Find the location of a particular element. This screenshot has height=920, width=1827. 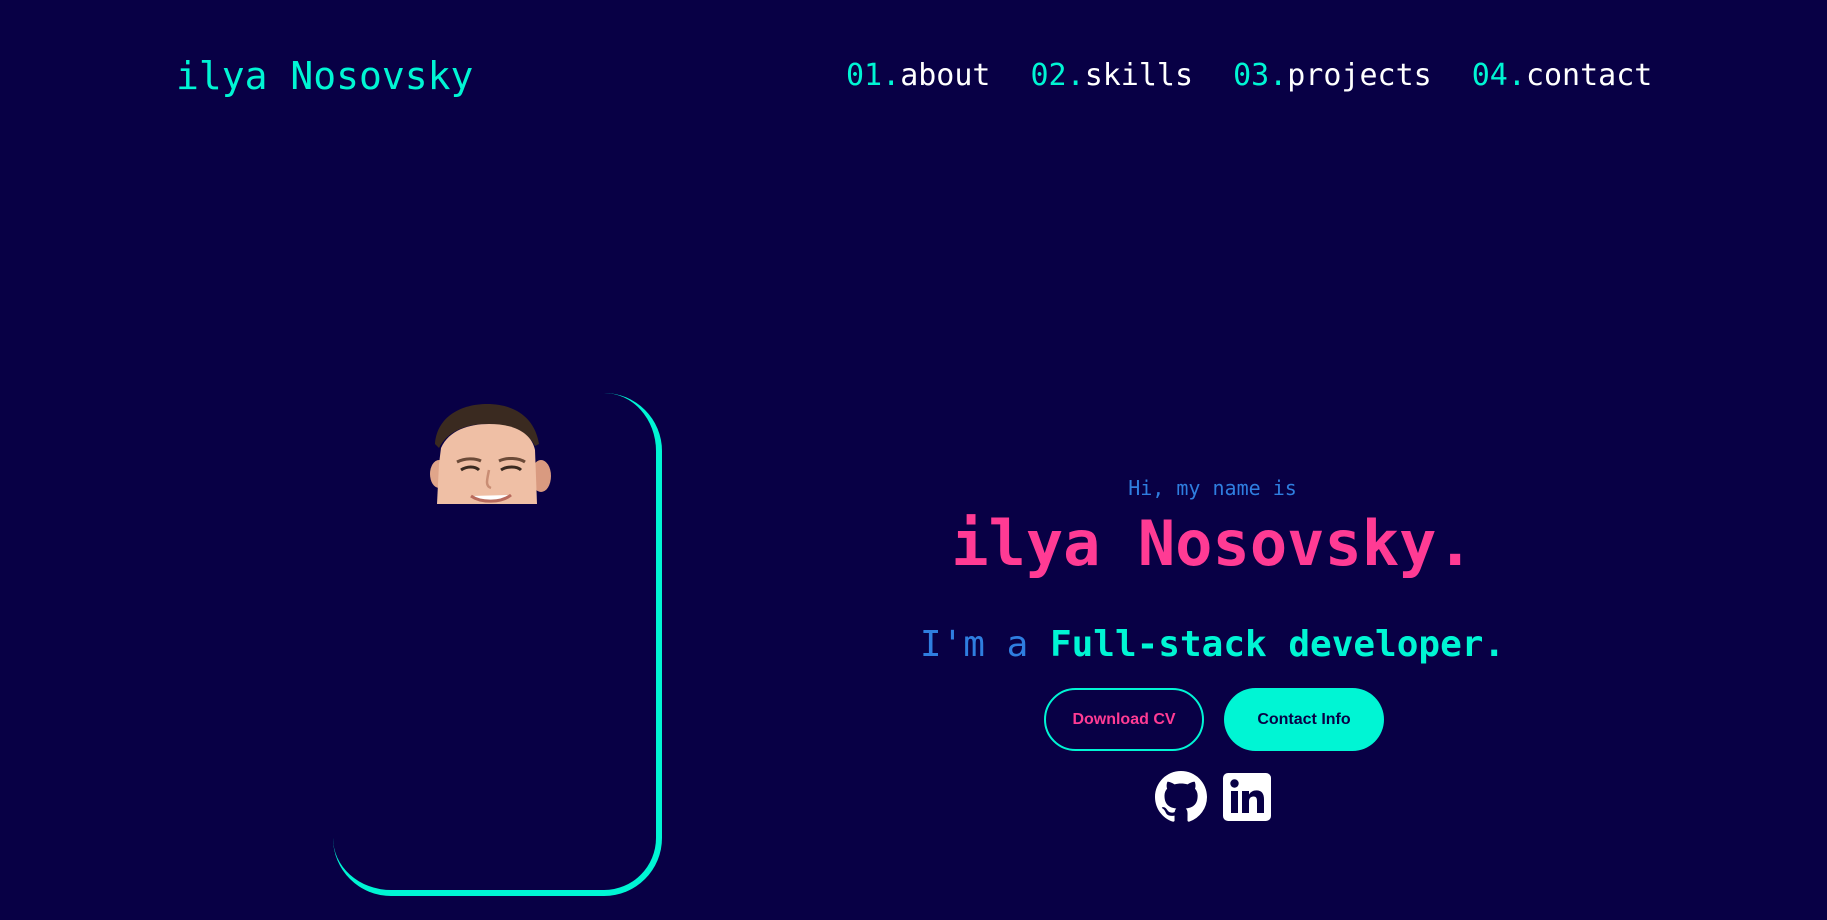

download-cv-button: Download CV is located at coordinates (1124, 719).